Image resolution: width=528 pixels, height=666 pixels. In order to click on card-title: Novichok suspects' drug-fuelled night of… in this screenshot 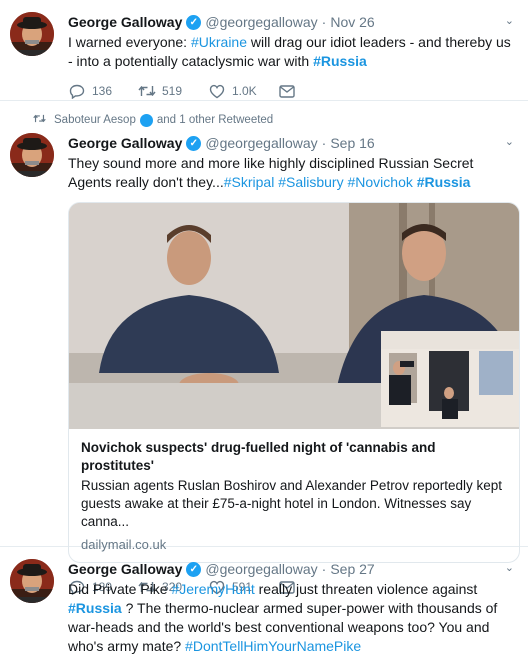, I will do `click(294, 457)`.